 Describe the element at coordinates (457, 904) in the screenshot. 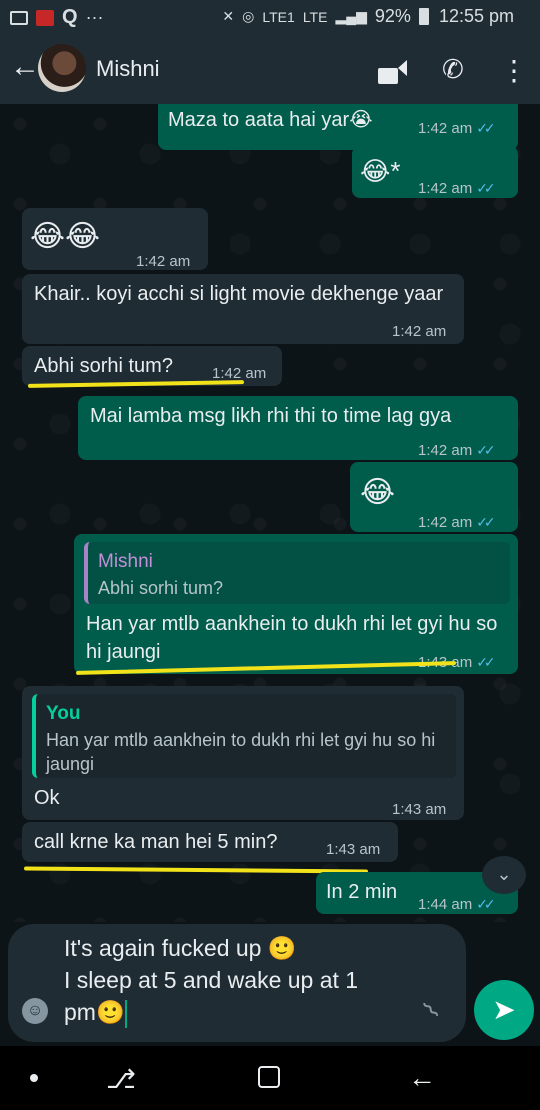

I see `message-time: 1:44 am ✓✓` at that location.